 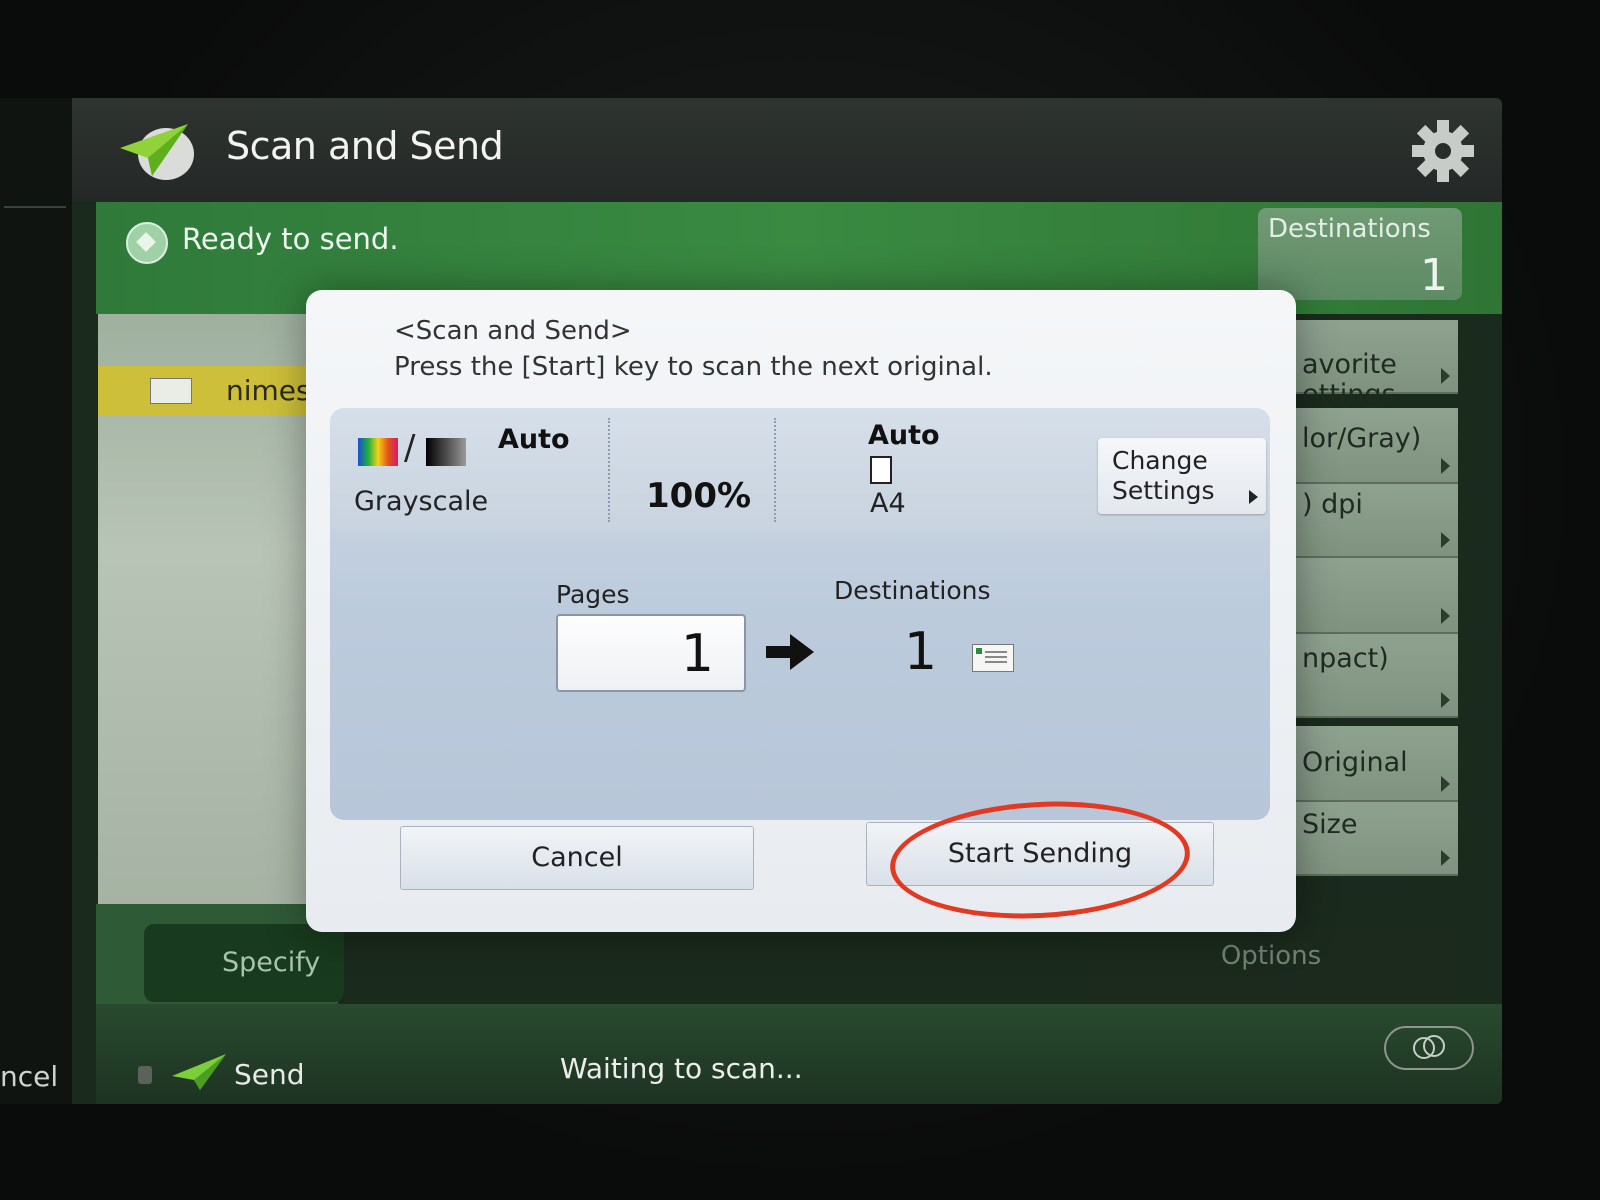 I want to click on cancel-button: Cancel, so click(x=577, y=858).